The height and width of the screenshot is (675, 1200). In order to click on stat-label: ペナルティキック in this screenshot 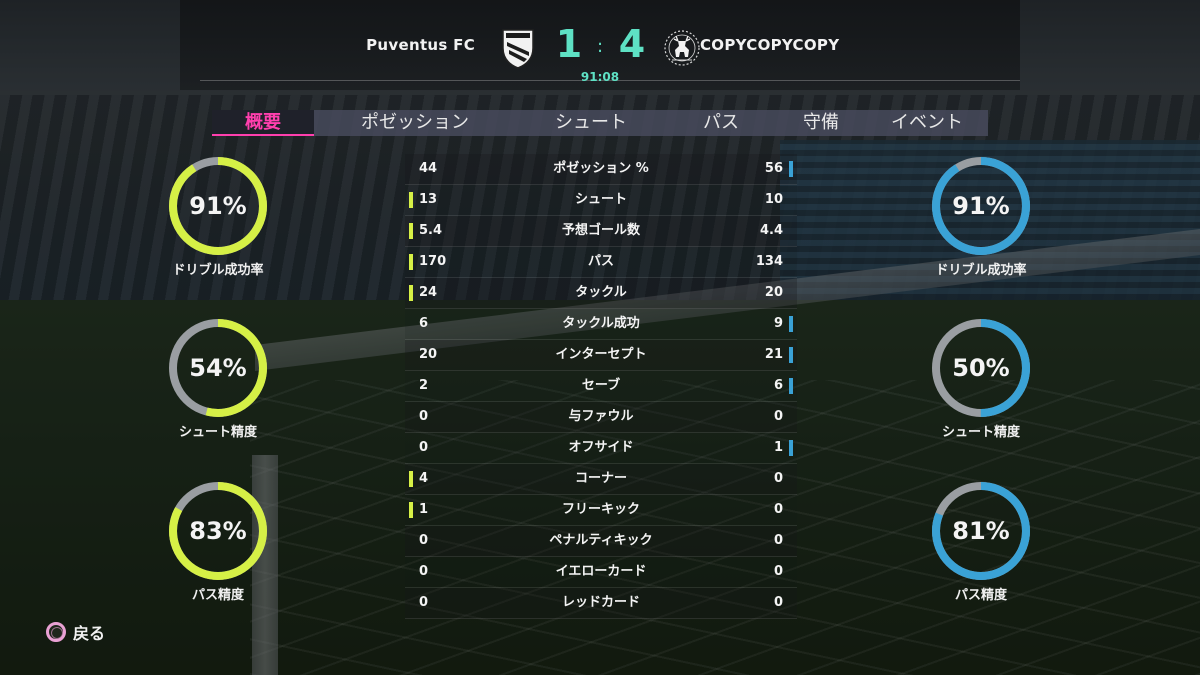, I will do `click(601, 540)`.